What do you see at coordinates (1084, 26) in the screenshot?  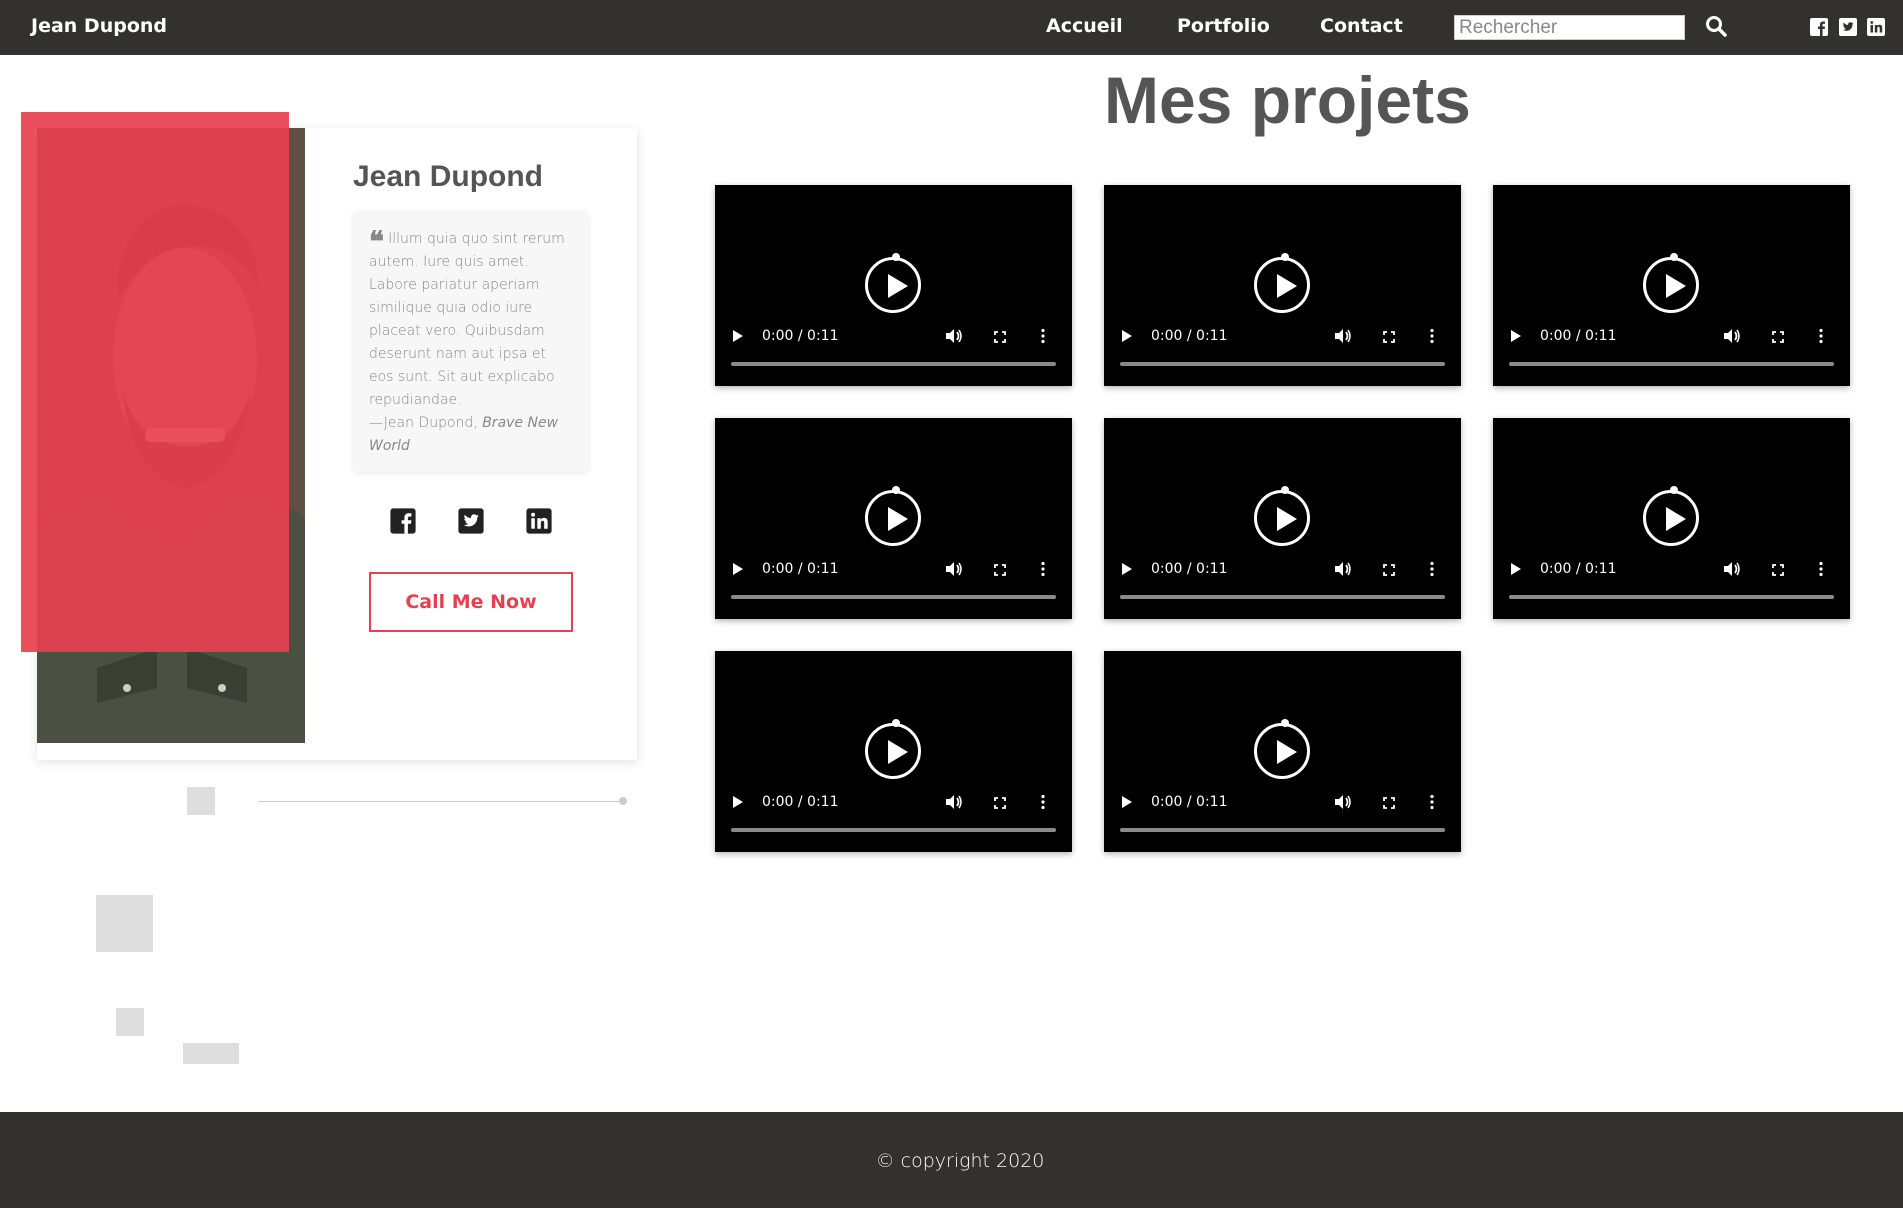 I see `nav-link-accueil: Accueil` at bounding box center [1084, 26].